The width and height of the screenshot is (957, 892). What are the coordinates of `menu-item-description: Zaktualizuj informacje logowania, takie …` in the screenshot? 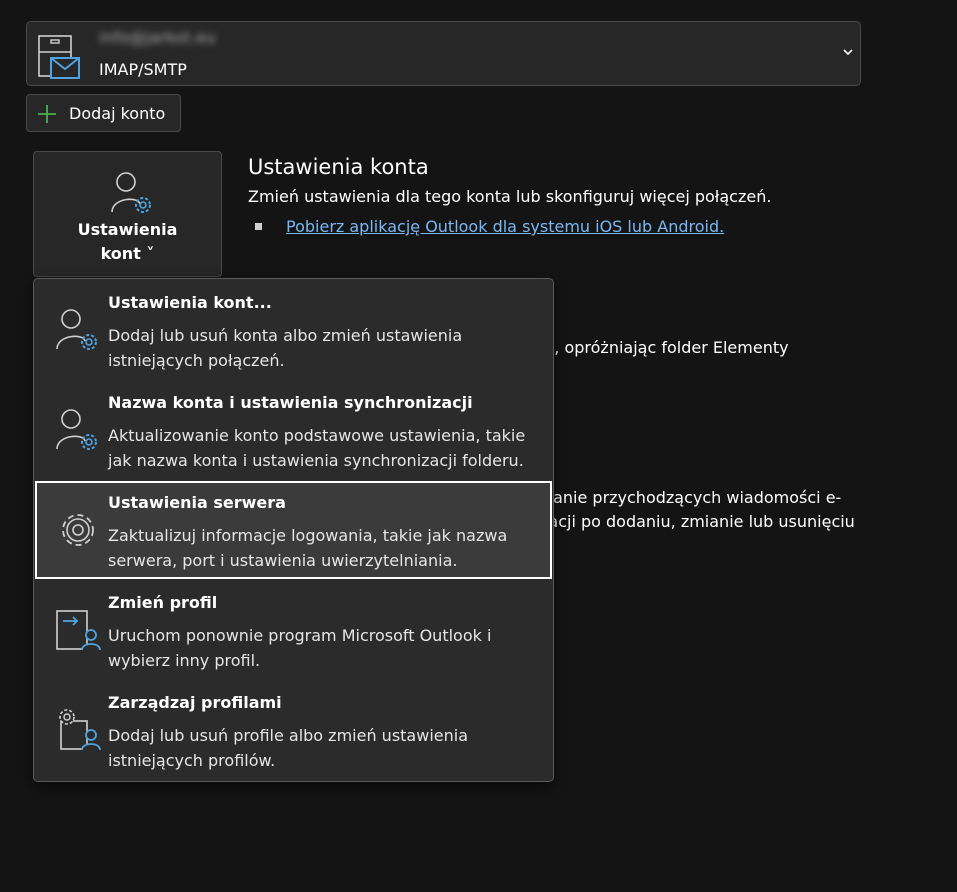 It's located at (308, 548).